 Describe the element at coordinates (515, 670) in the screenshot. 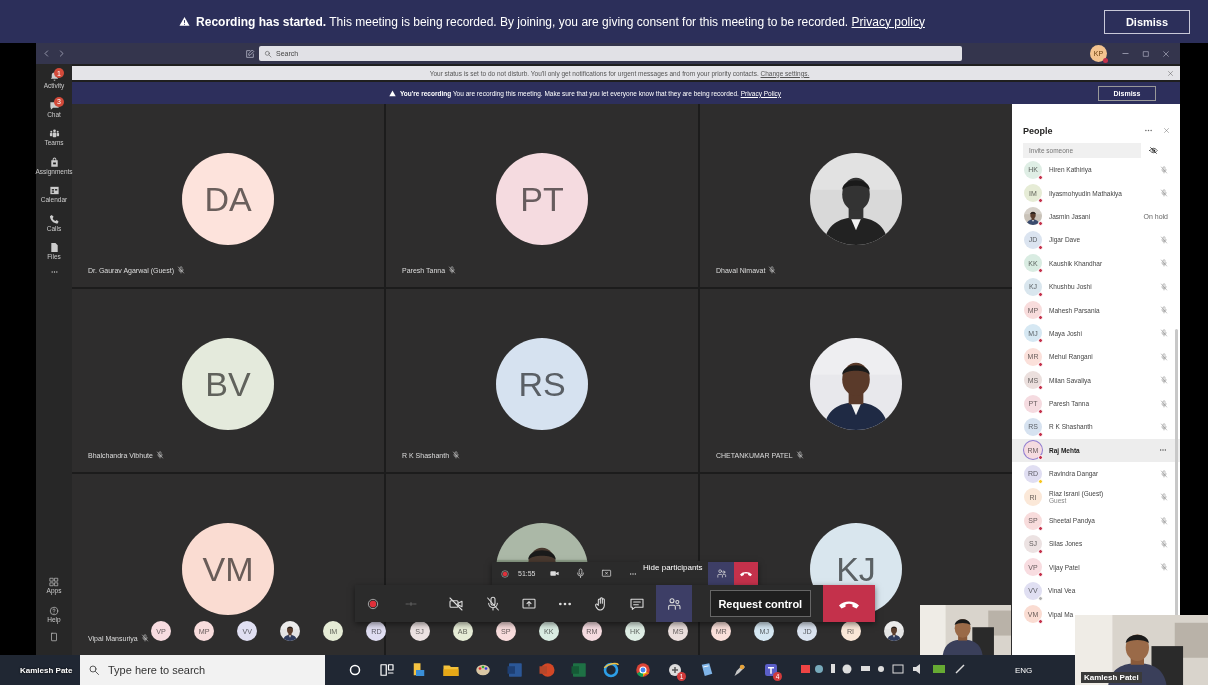

I see `document-icon` at that location.